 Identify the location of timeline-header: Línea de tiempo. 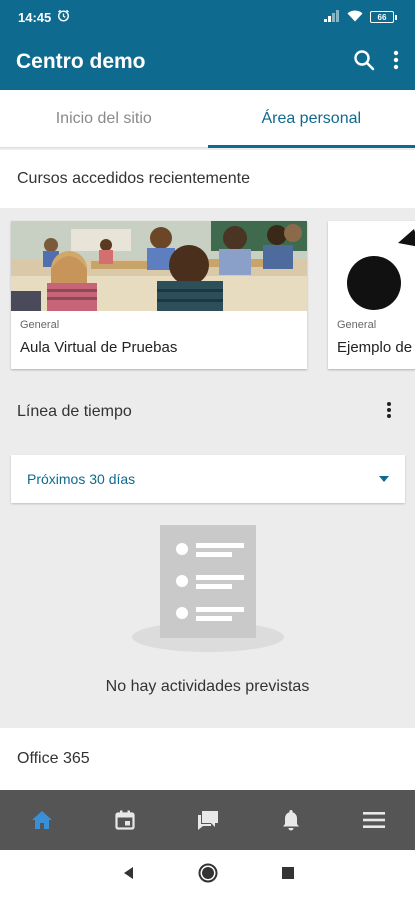
(207, 412).